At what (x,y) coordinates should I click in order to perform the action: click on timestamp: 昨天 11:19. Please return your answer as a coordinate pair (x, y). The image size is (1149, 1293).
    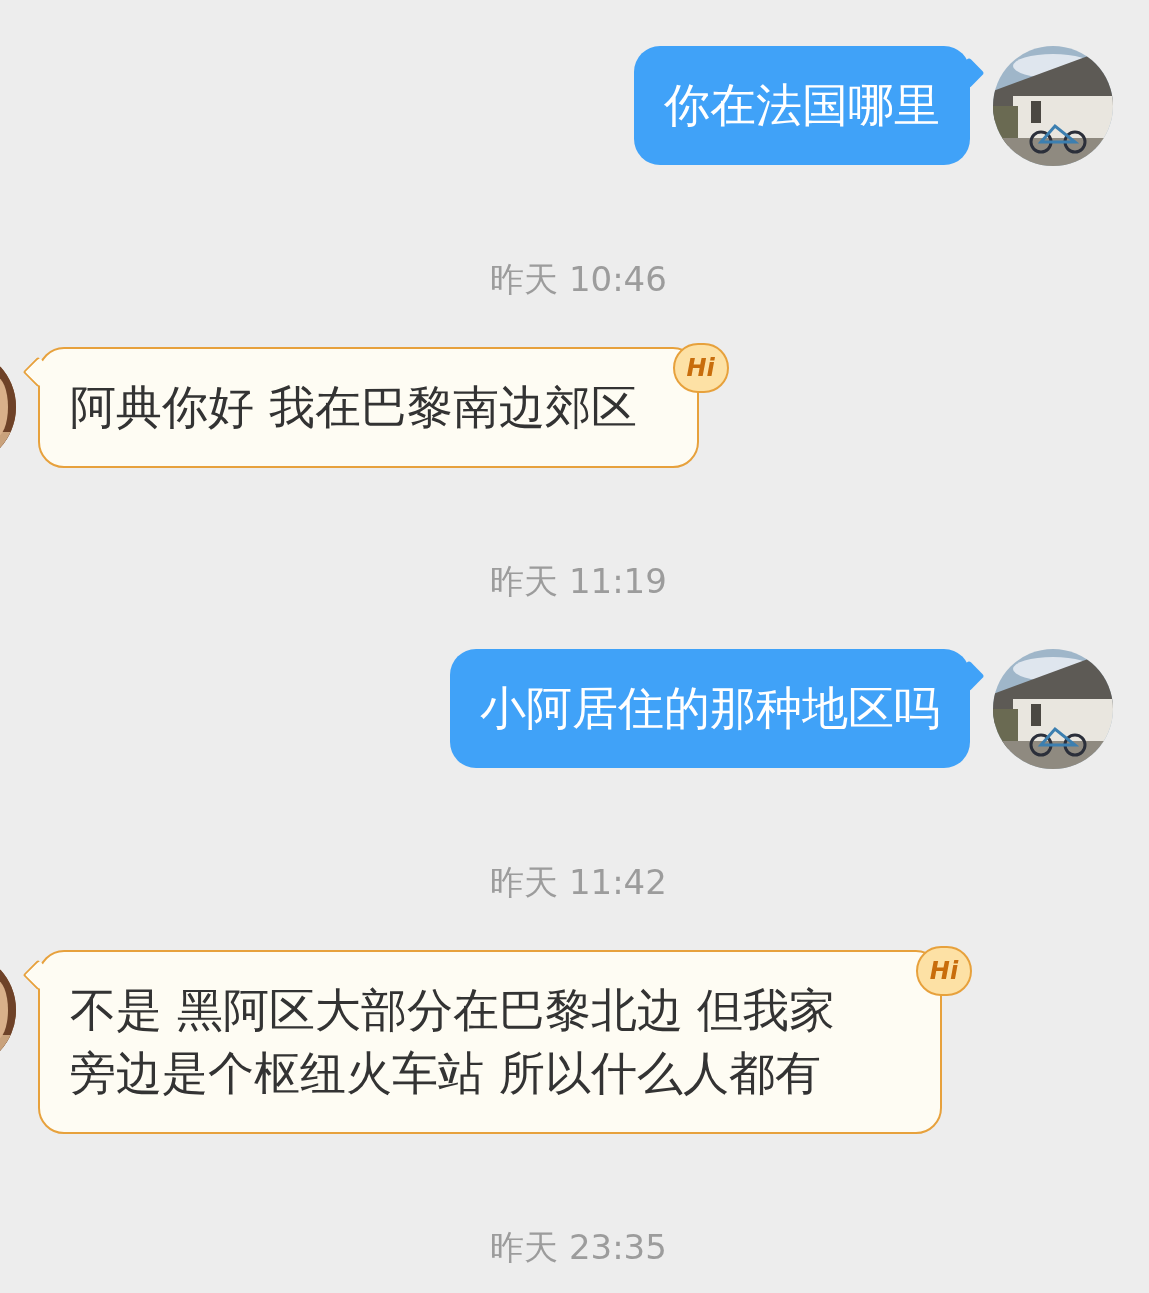
    Looking at the image, I should click on (578, 581).